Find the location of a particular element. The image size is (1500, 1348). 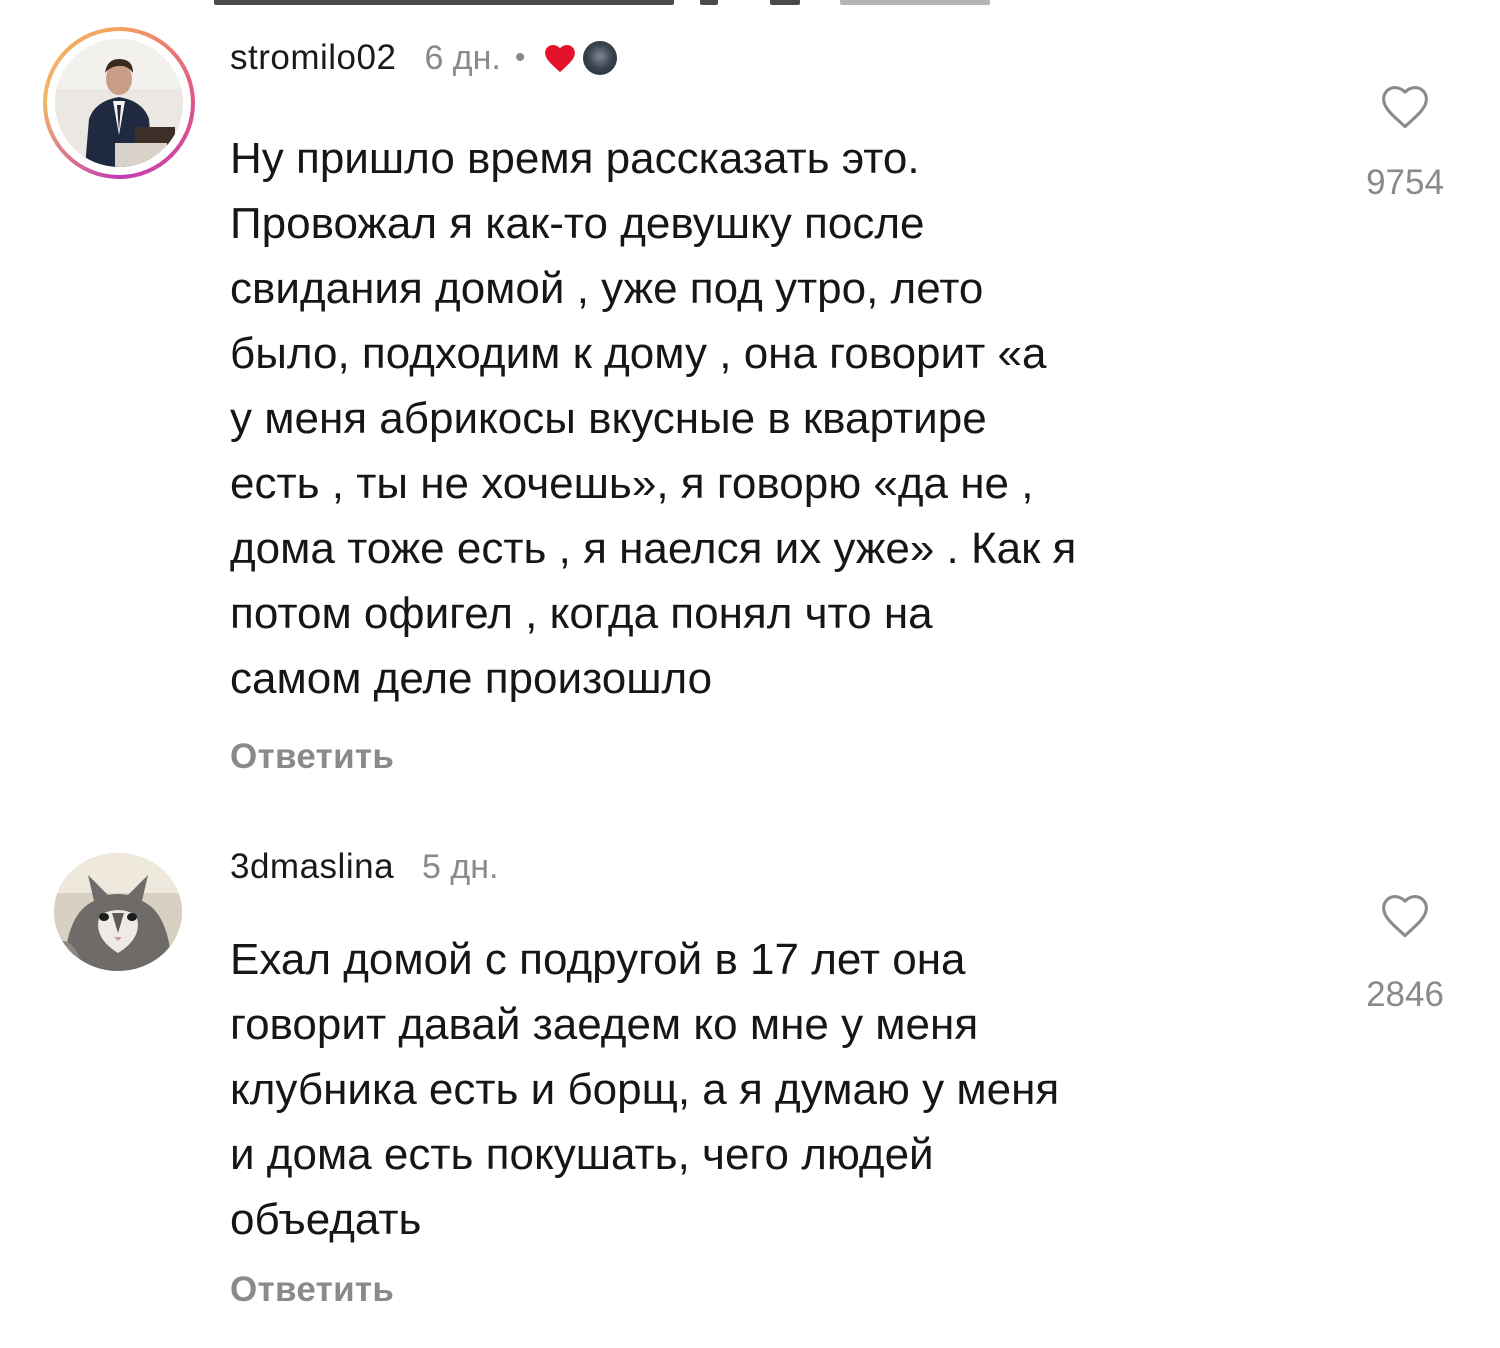

comment-header: 3dmaslina 5 дн. is located at coordinates (364, 867).